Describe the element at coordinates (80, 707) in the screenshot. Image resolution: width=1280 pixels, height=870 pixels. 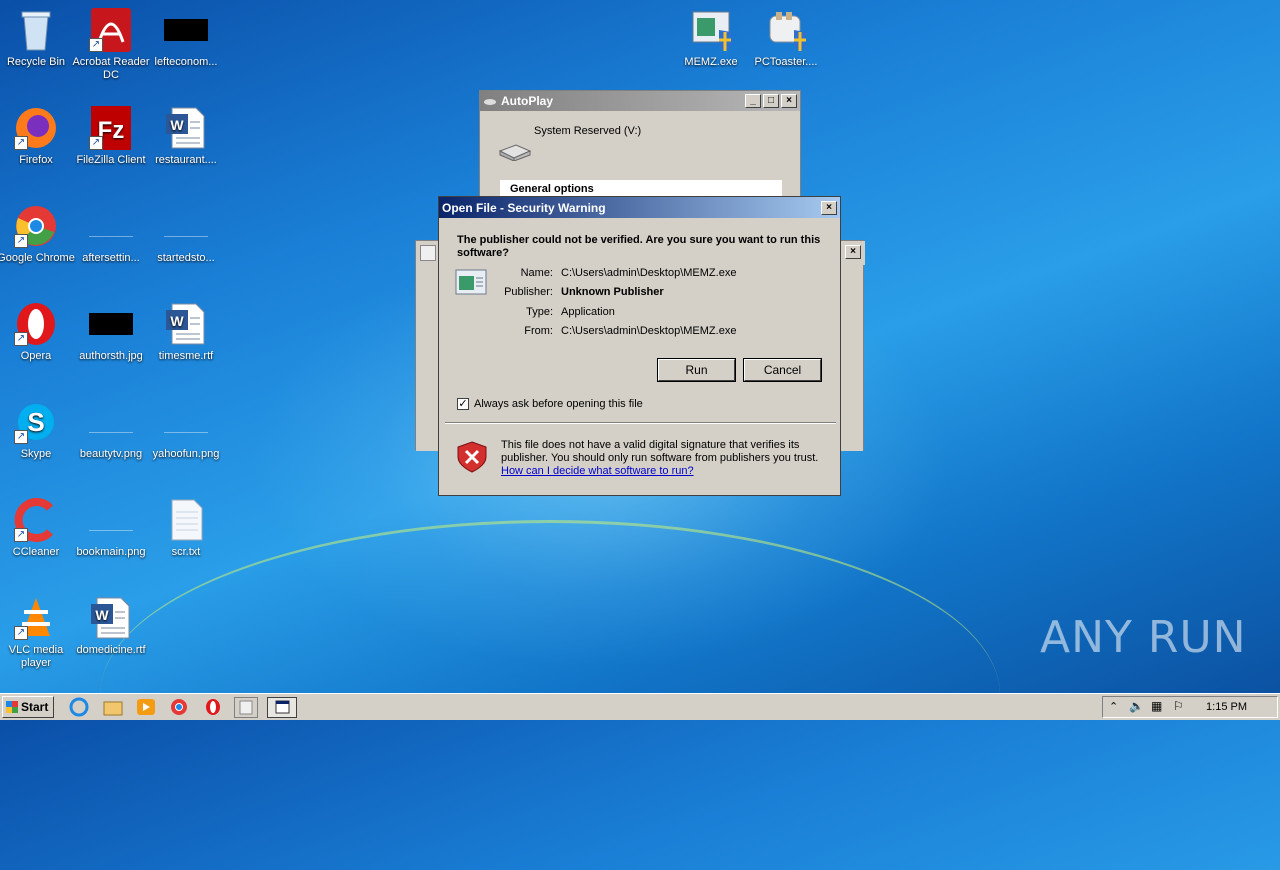
I see `internet-explorer-taskbar-icon` at that location.